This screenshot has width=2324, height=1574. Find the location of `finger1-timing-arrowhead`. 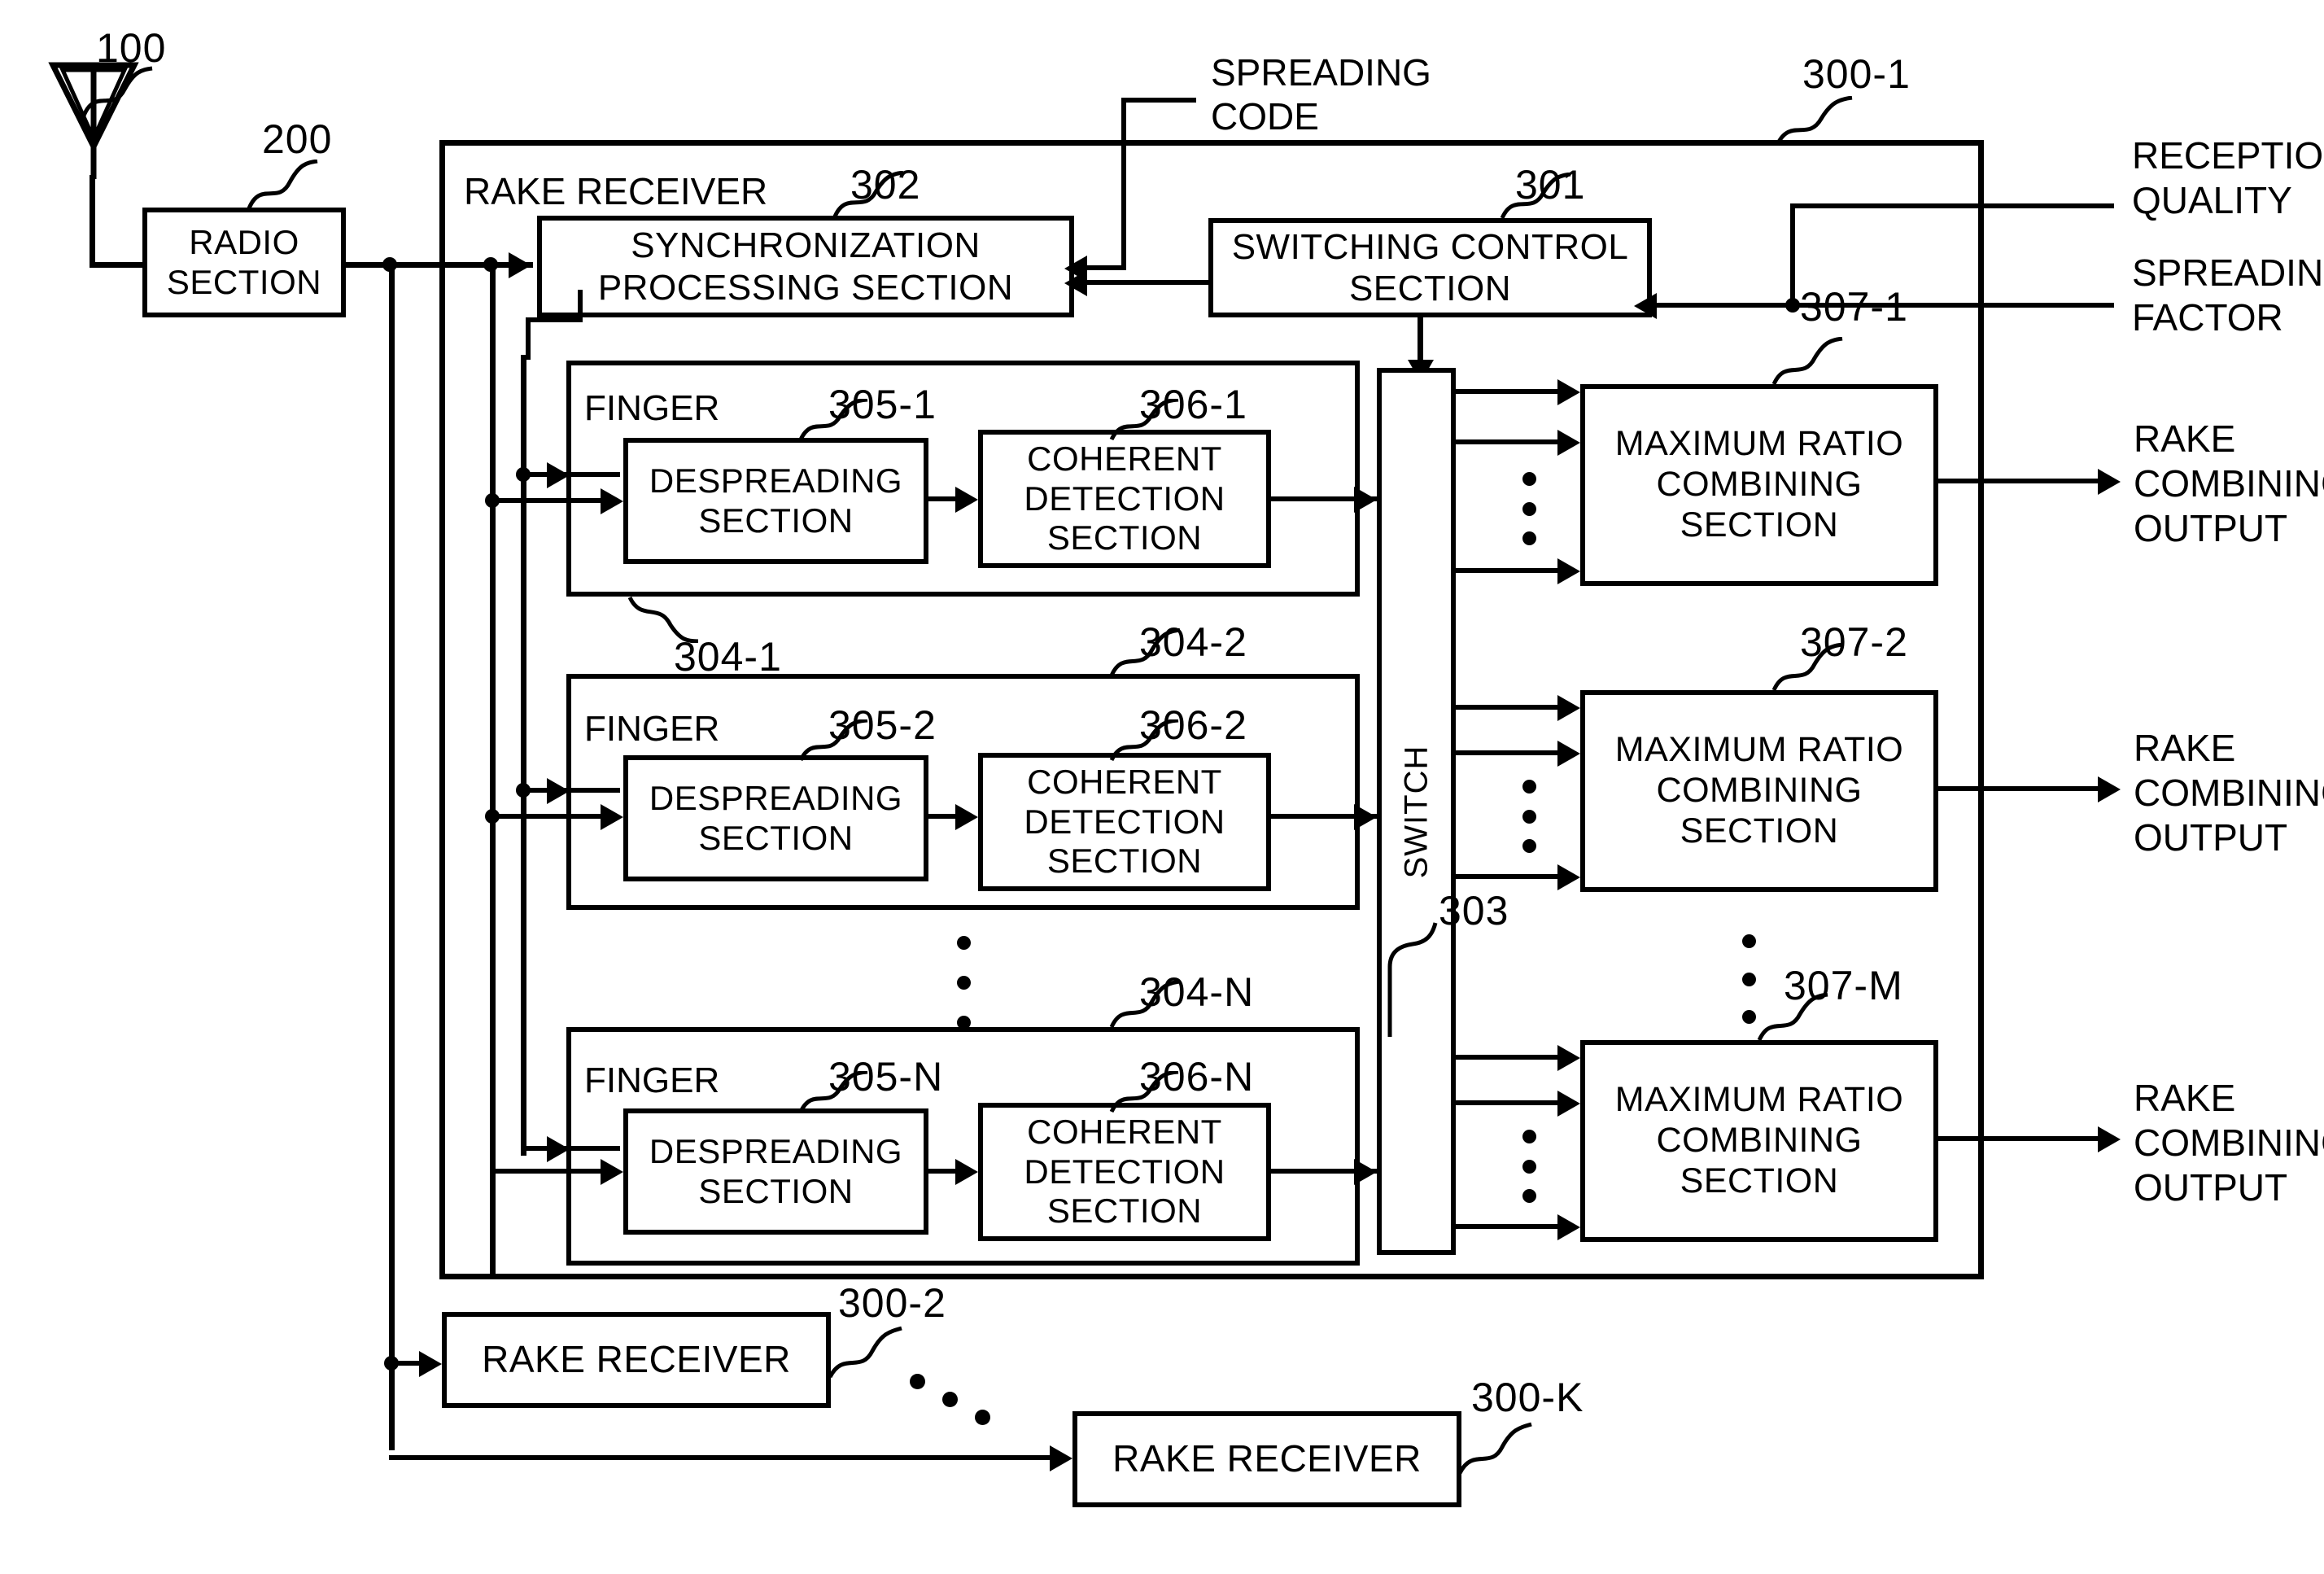

finger1-timing-arrowhead is located at coordinates (558, 475).